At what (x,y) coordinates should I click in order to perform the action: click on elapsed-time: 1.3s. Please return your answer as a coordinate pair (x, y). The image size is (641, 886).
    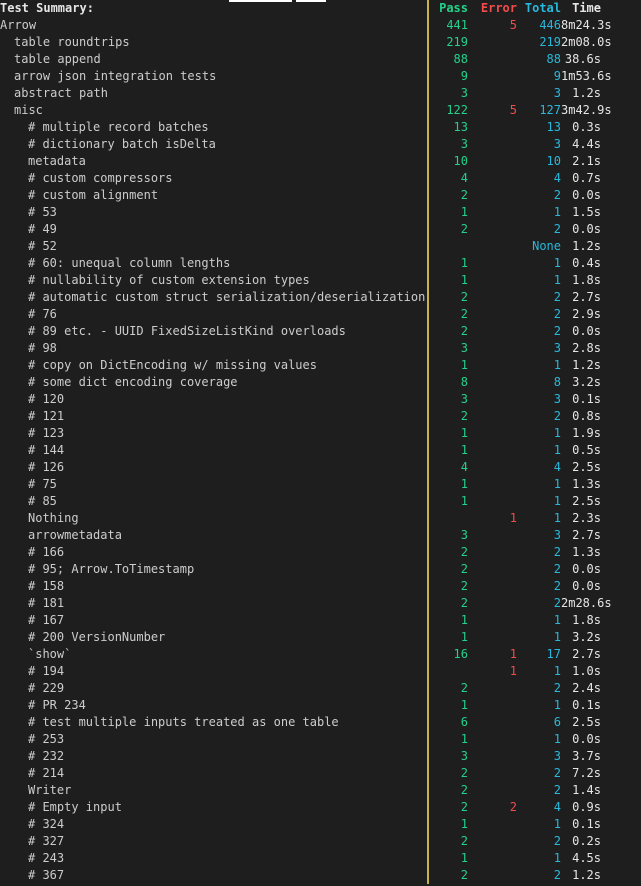
    Looking at the image, I should click on (586, 484).